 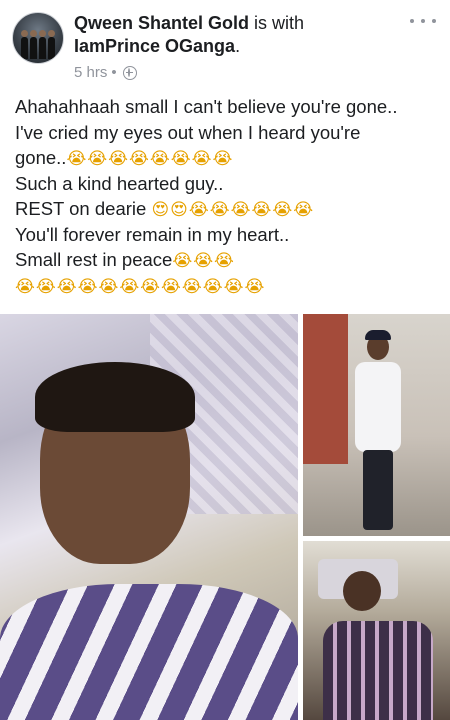 What do you see at coordinates (203, 261) in the screenshot?
I see `line-emoji: 😭😭😭` at bounding box center [203, 261].